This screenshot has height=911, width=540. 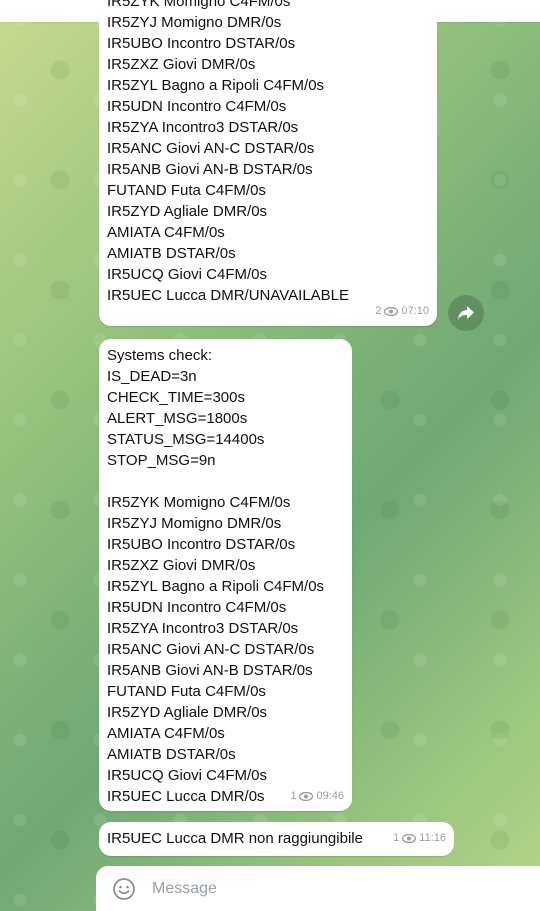 What do you see at coordinates (152, 376) in the screenshot?
I see `message-line: IS_DEAD=3n` at bounding box center [152, 376].